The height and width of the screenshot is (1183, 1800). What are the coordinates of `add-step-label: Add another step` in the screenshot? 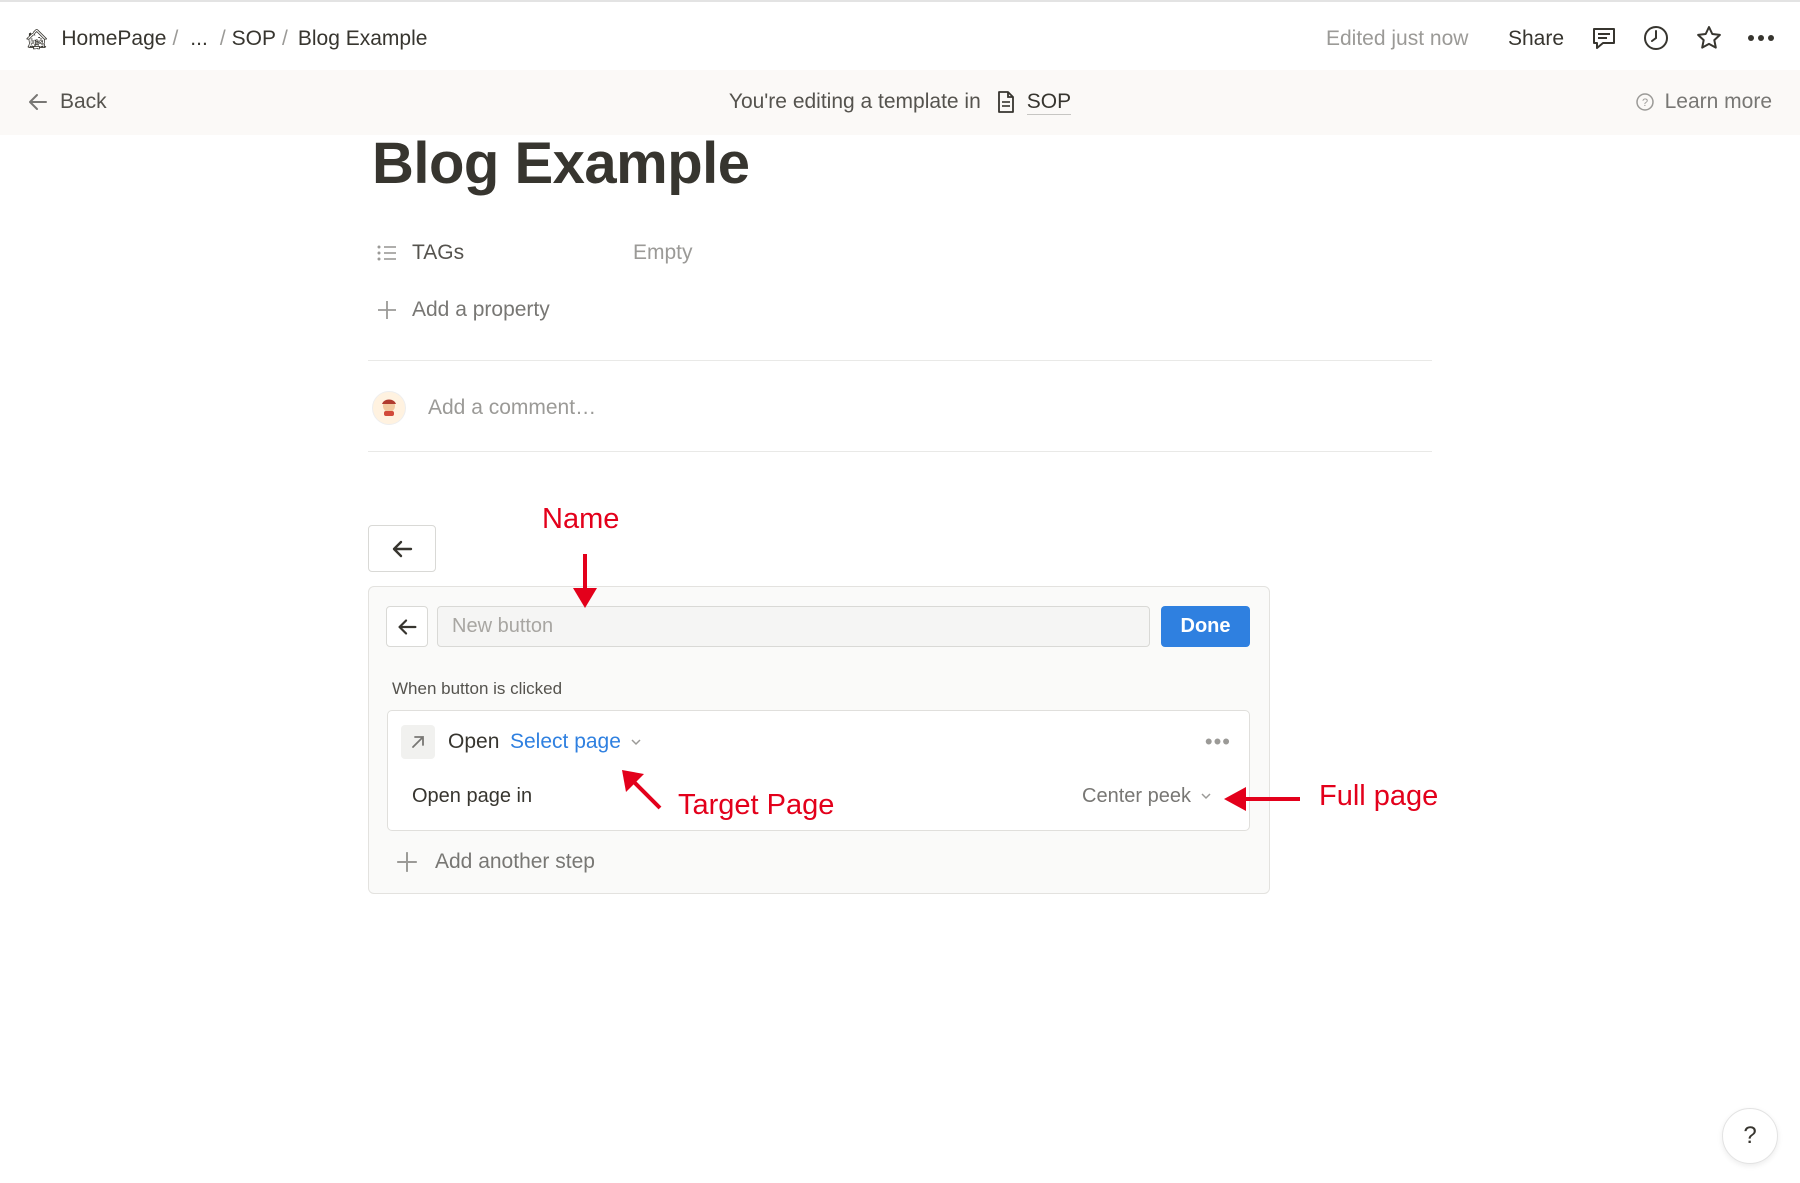 It's located at (515, 861).